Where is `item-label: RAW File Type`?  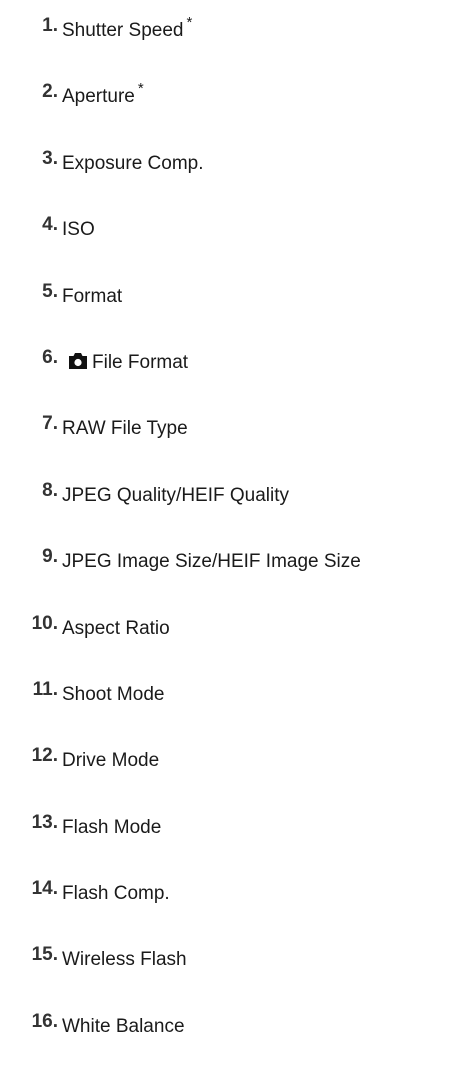
item-label: RAW File Type is located at coordinates (125, 429).